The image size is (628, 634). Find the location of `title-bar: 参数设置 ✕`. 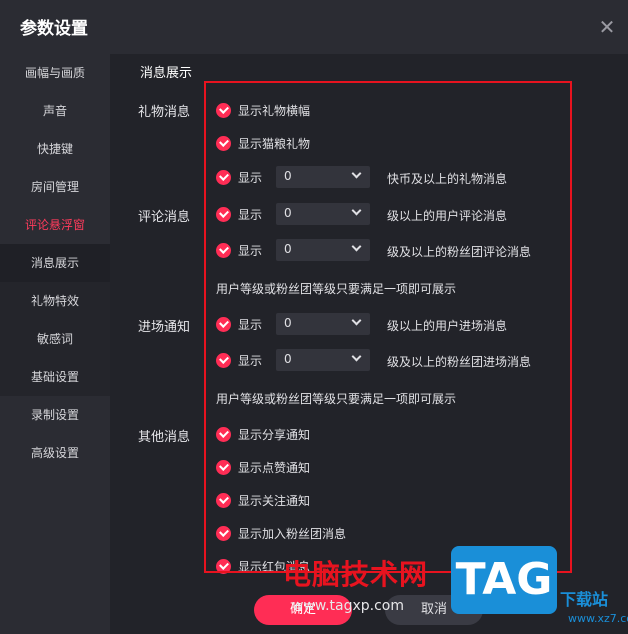

title-bar: 参数设置 ✕ is located at coordinates (314, 27).